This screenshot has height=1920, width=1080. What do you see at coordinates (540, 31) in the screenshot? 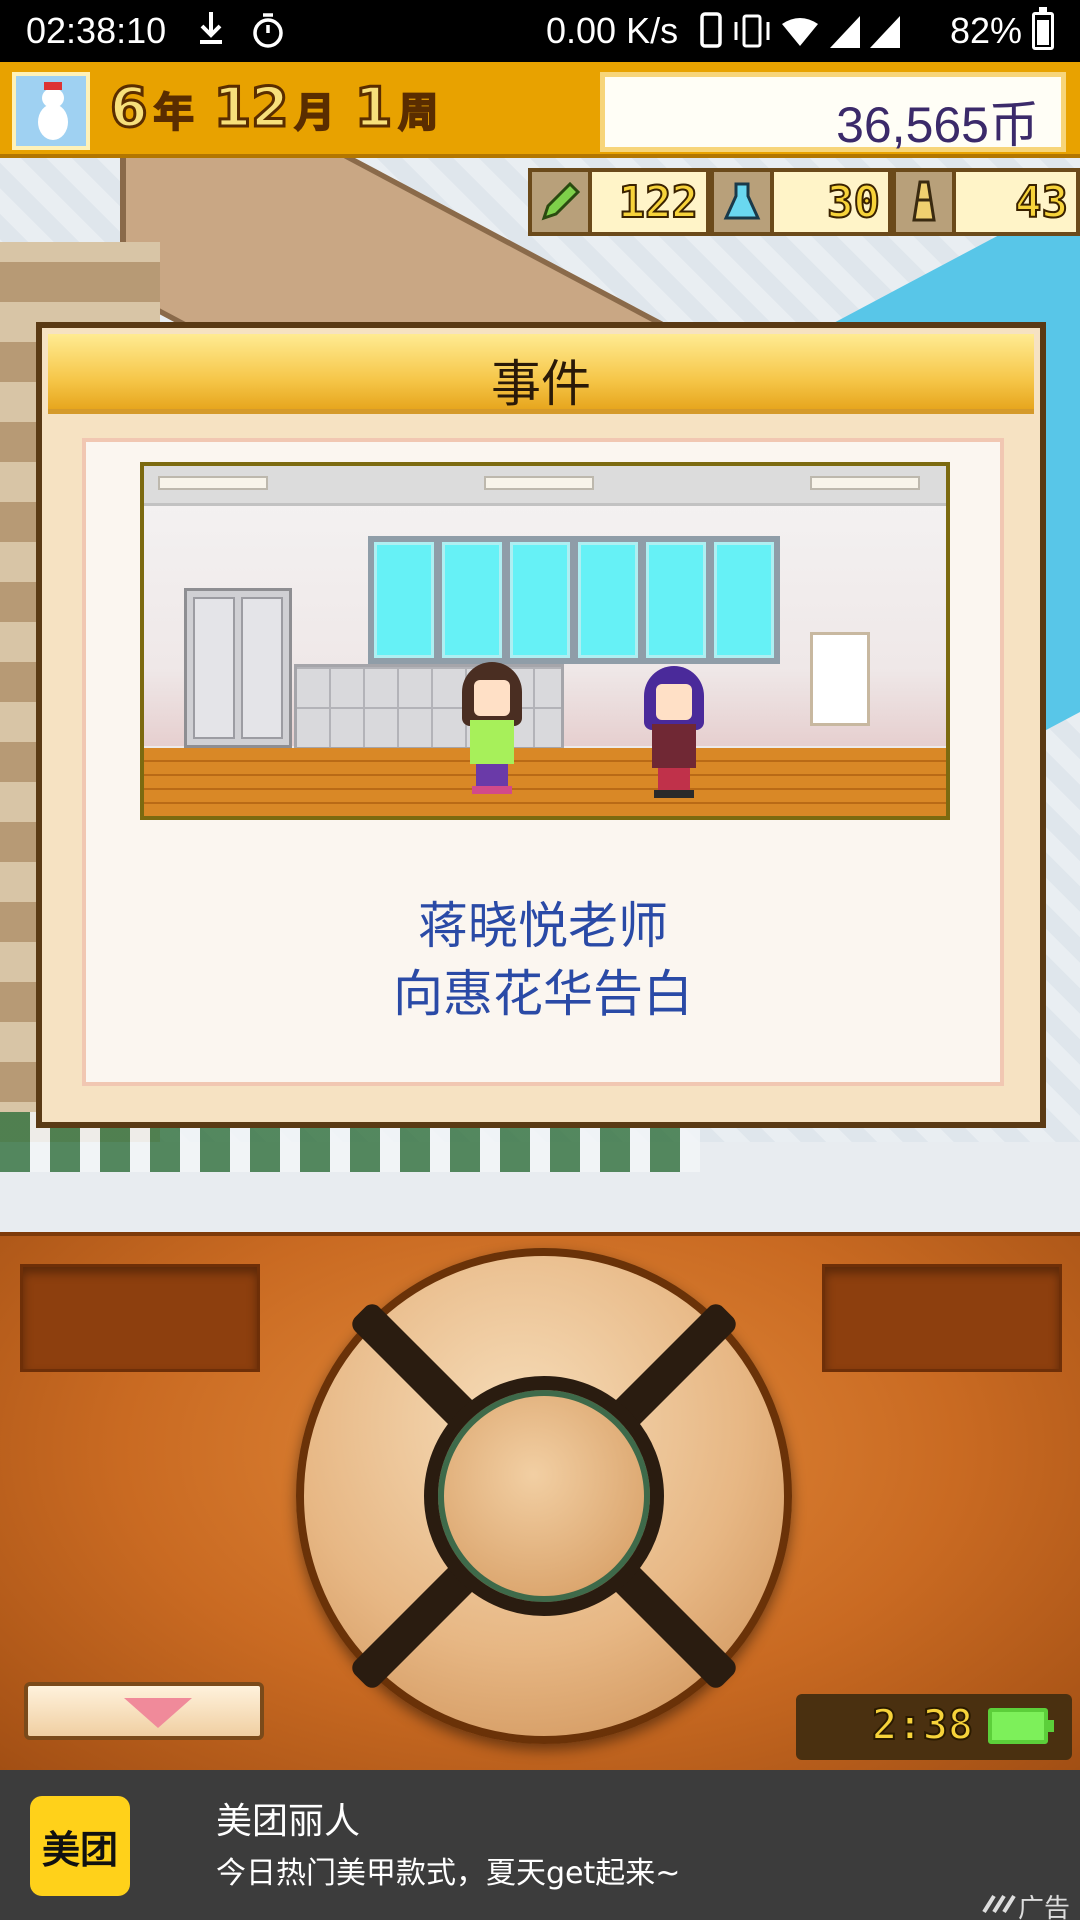
I see `status-bar: 02:38:10 0.00 K/s 82%` at bounding box center [540, 31].